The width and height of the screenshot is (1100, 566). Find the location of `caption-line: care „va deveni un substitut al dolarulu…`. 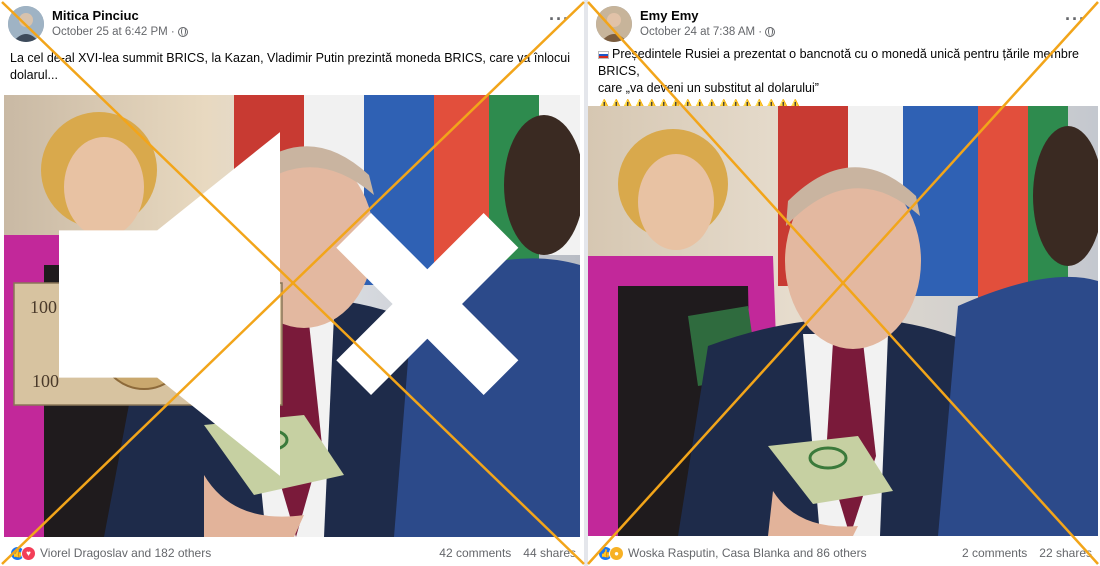

caption-line: care „va deveni un substitut al dolarulu… is located at coordinates (708, 88).